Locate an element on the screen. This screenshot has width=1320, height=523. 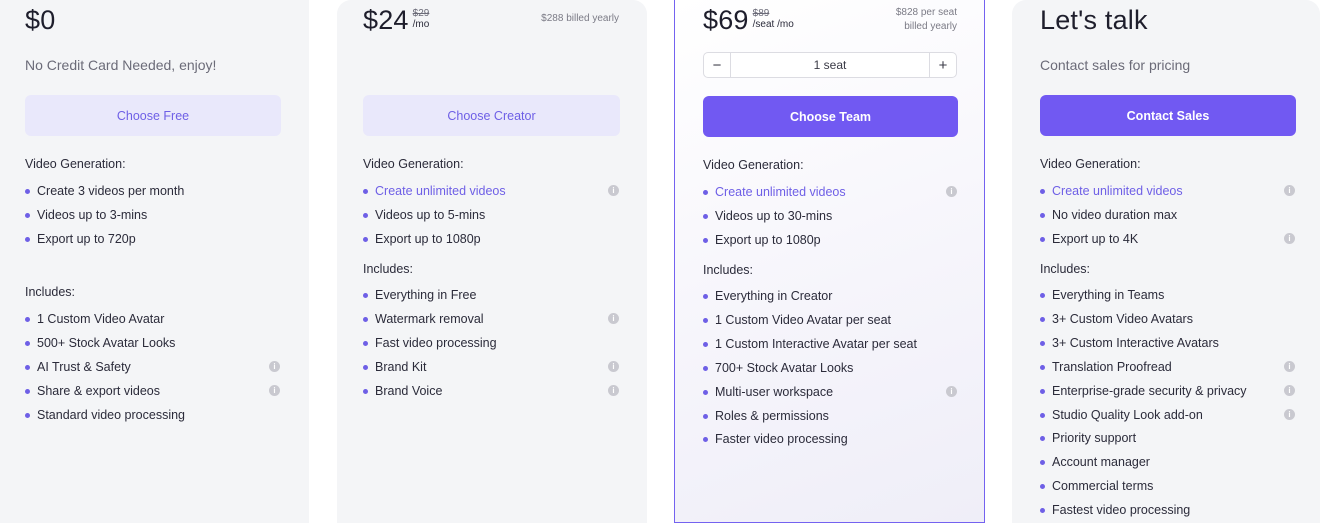
list-item: 3+ Custom Interactive Avatars is located at coordinates (1129, 343).